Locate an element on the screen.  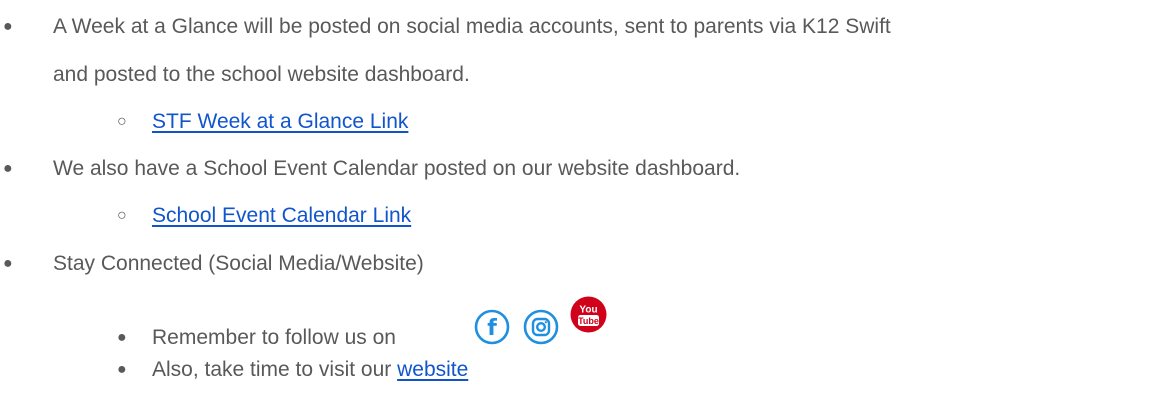
connected-text: Stay Connected (Social Media/Website) is located at coordinates (238, 263).